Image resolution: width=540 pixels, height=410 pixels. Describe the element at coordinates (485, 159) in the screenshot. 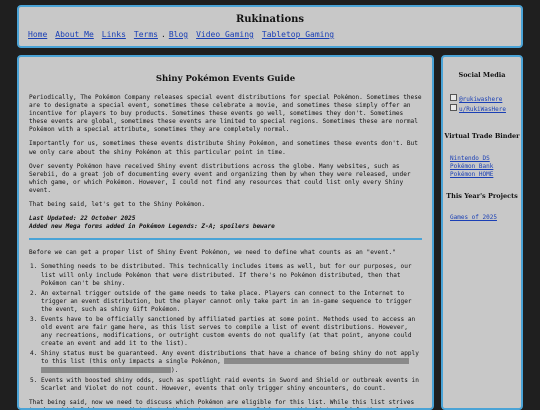

I see `nintendo-ds-link: Nintendo DS` at that location.